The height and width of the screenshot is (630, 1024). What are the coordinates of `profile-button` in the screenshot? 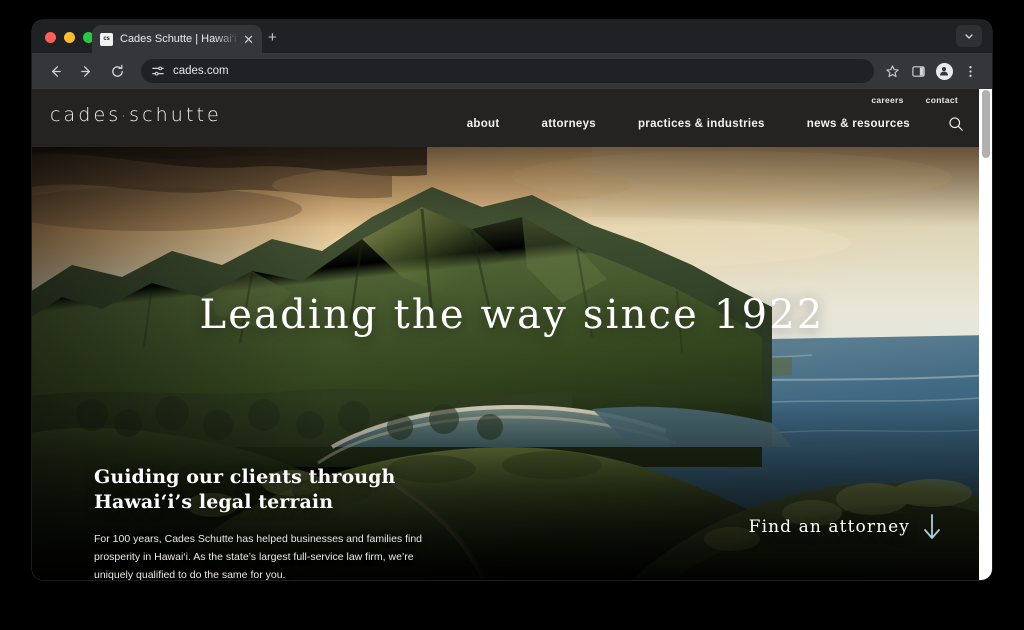 It's located at (944, 71).